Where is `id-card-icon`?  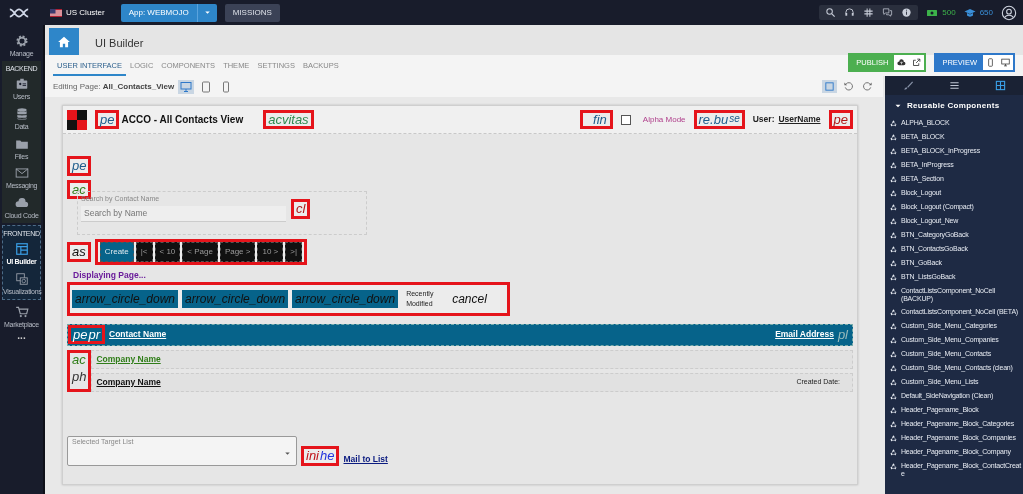
id-card-icon is located at coordinates (21, 84).